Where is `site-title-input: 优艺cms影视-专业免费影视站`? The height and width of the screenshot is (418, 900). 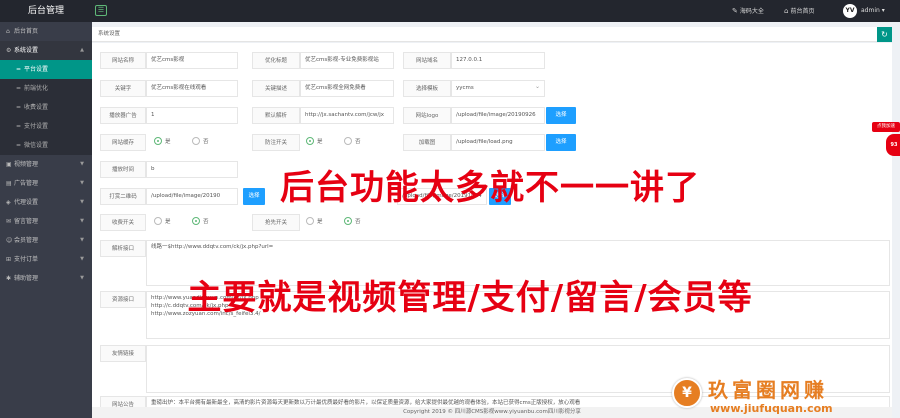
site-title-input: 优艺cms影视-专业免费影视站 is located at coordinates (347, 60).